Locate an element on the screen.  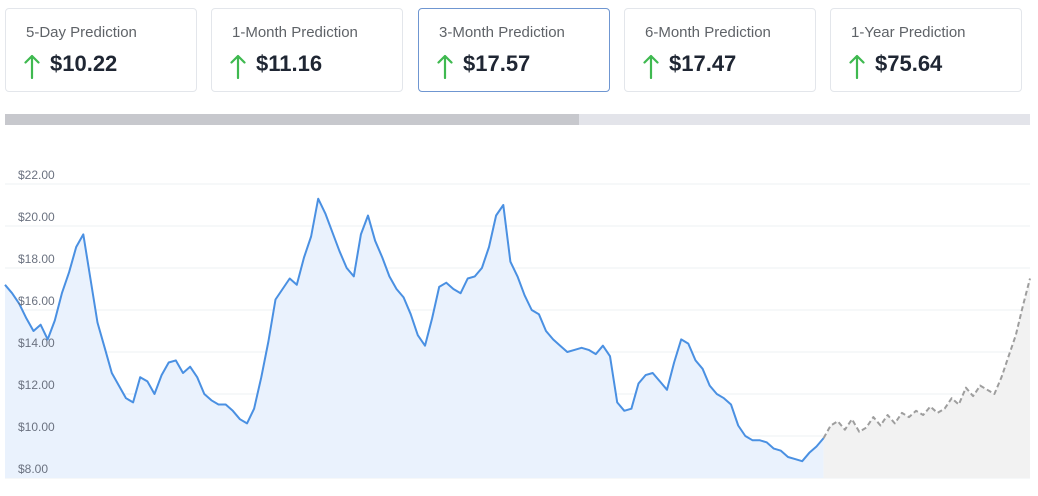
forecast-area is located at coordinates (926, 378).